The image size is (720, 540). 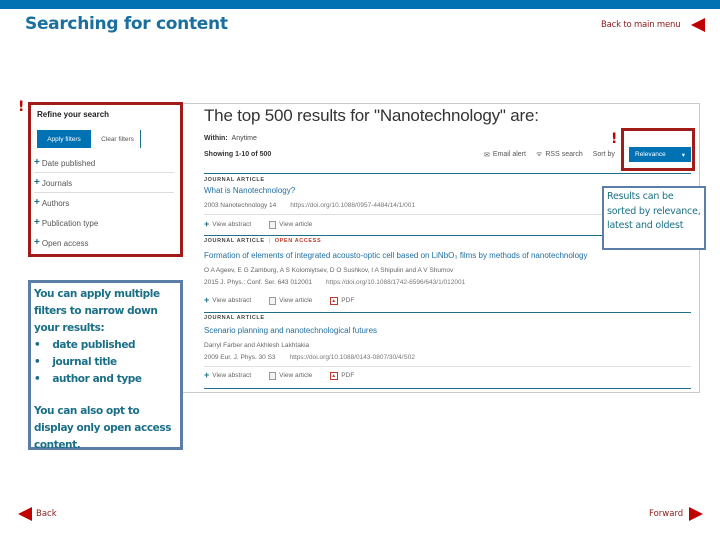 What do you see at coordinates (65, 243) in the screenshot?
I see `filter-label: Open access` at bounding box center [65, 243].